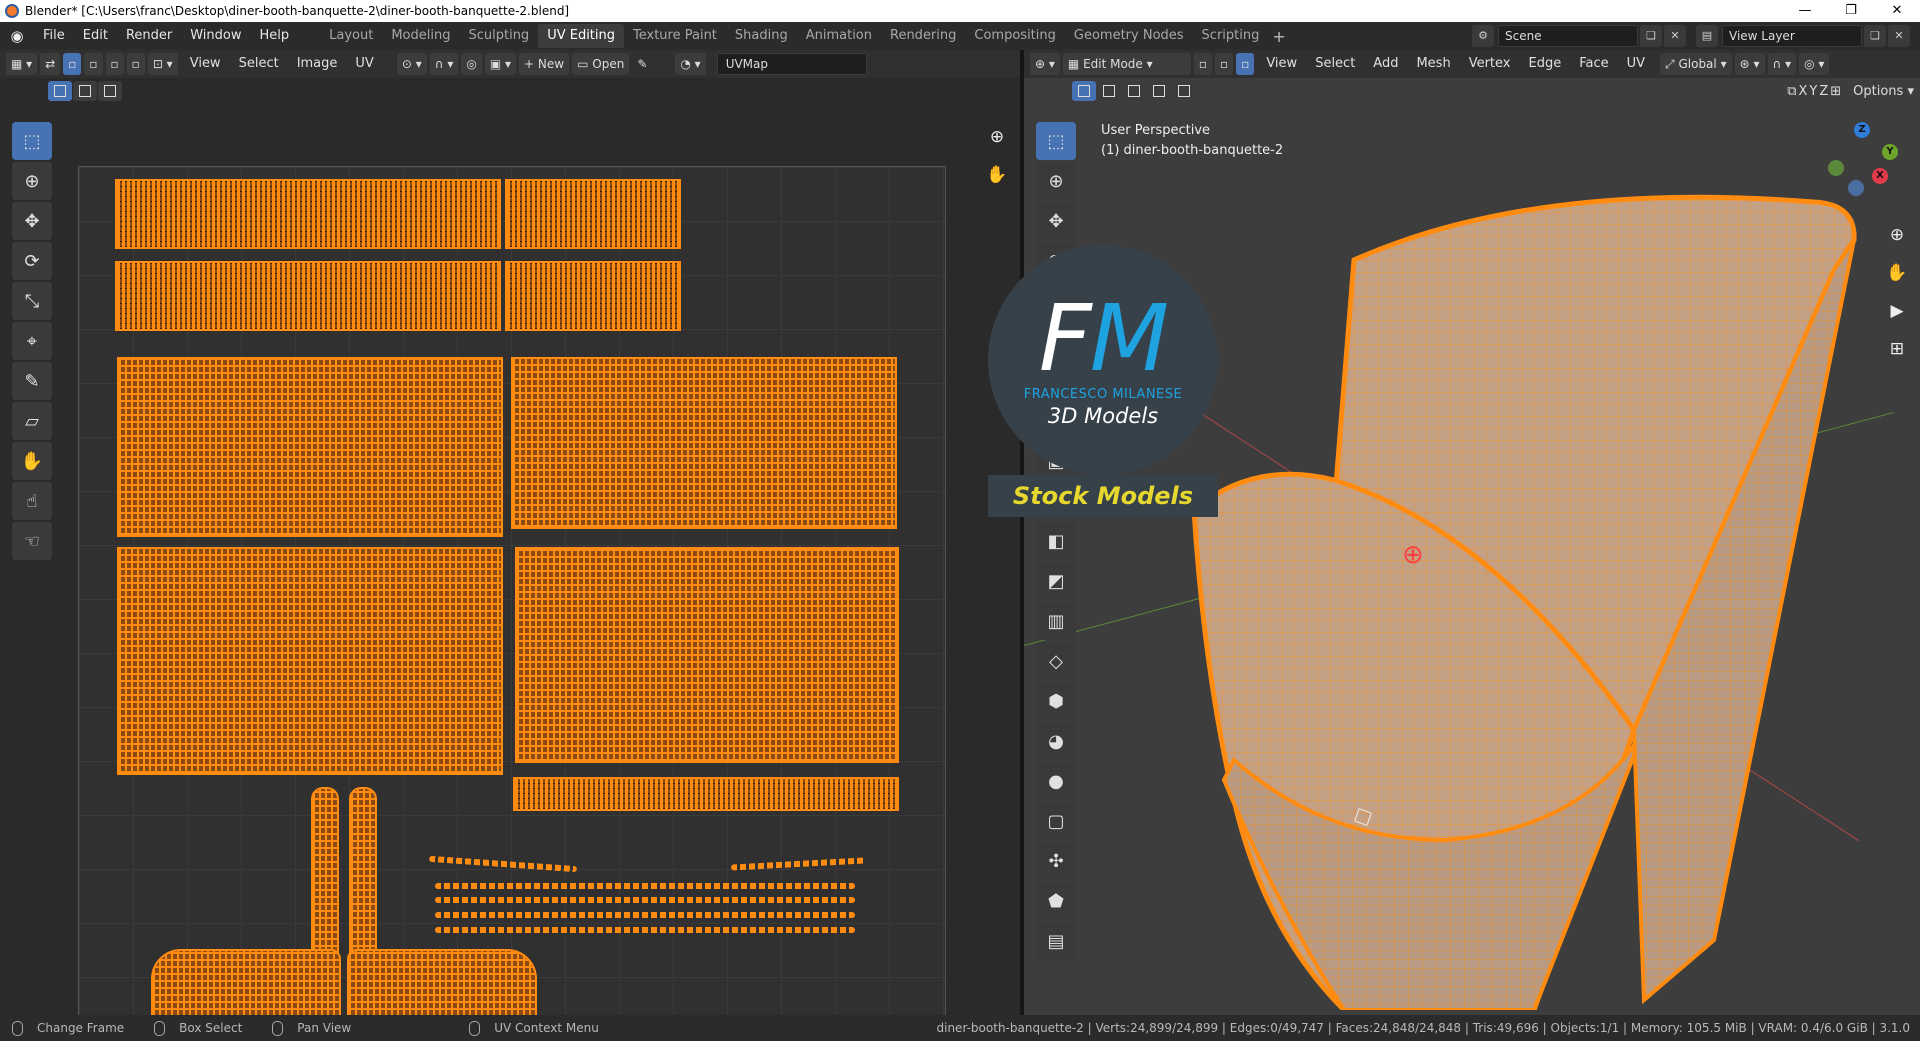 This screenshot has width=1920, height=1041. Describe the element at coordinates (1245, 64) in the screenshot. I see `face-mode-icon: ▫` at that location.